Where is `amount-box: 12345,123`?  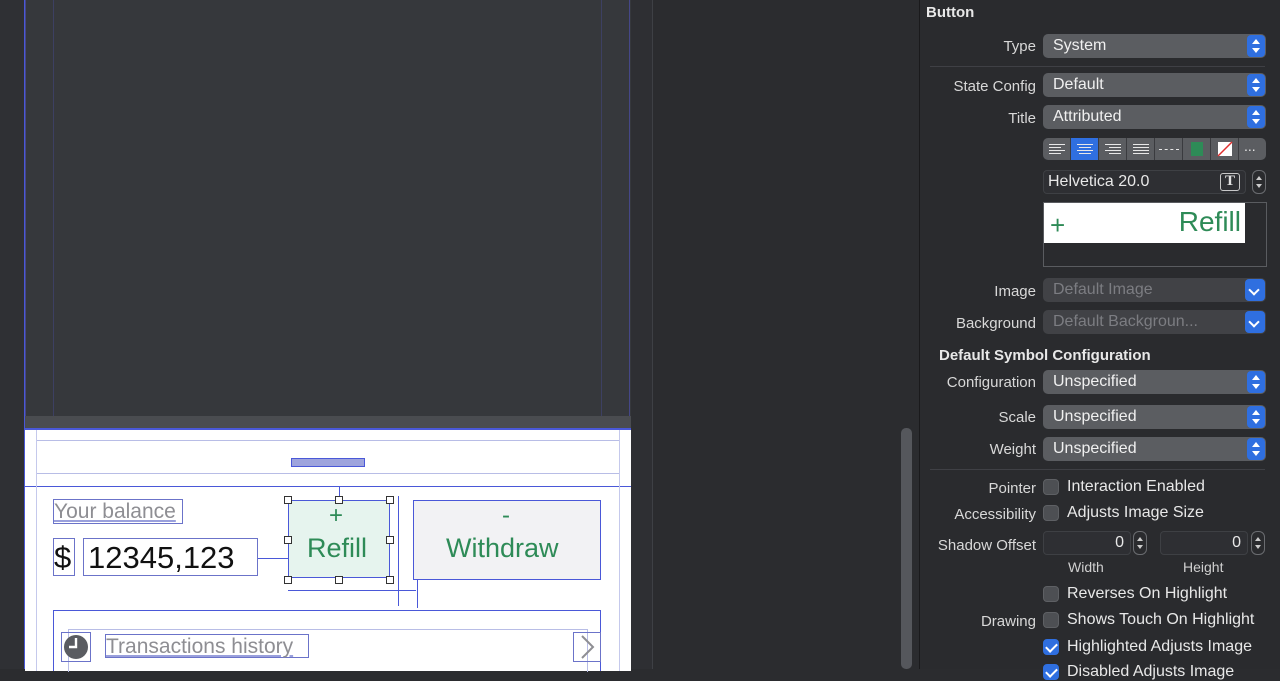 amount-box: 12345,123 is located at coordinates (170, 557).